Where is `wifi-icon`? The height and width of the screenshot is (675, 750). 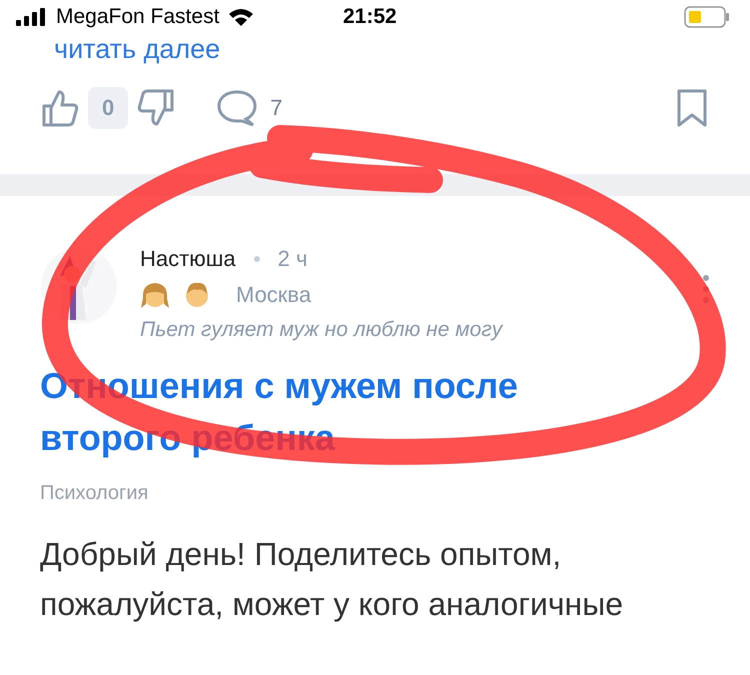 wifi-icon is located at coordinates (241, 17).